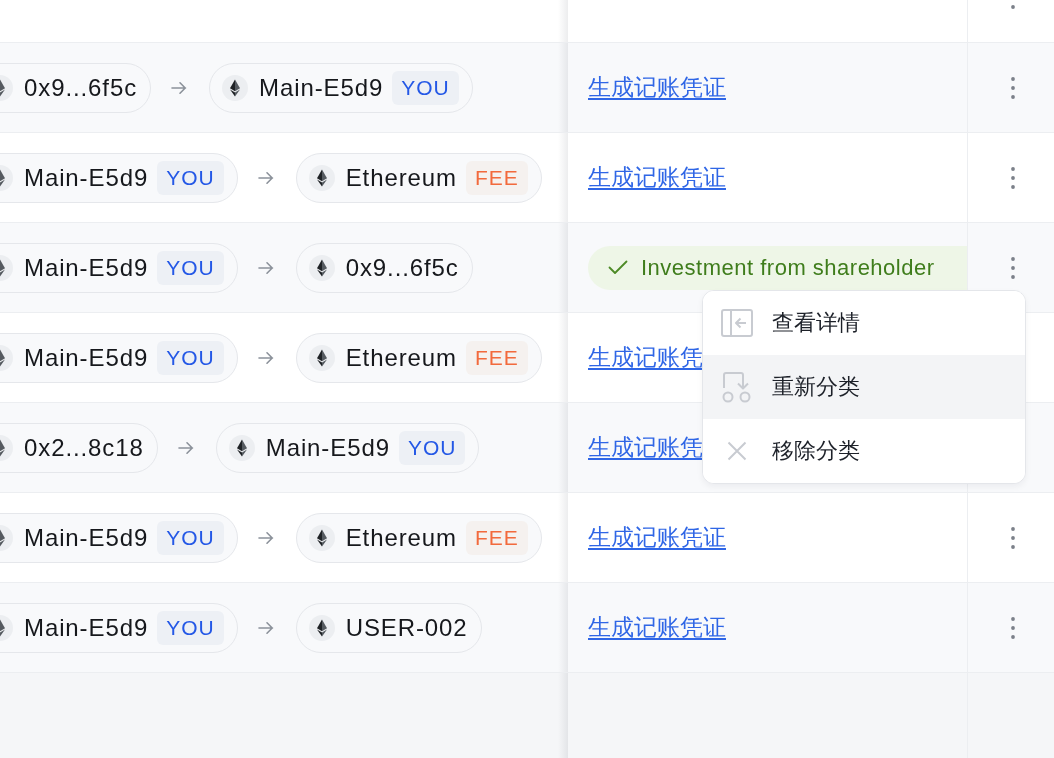 The width and height of the screenshot is (1054, 758). I want to click on menu-item: 移除分类, so click(864, 451).